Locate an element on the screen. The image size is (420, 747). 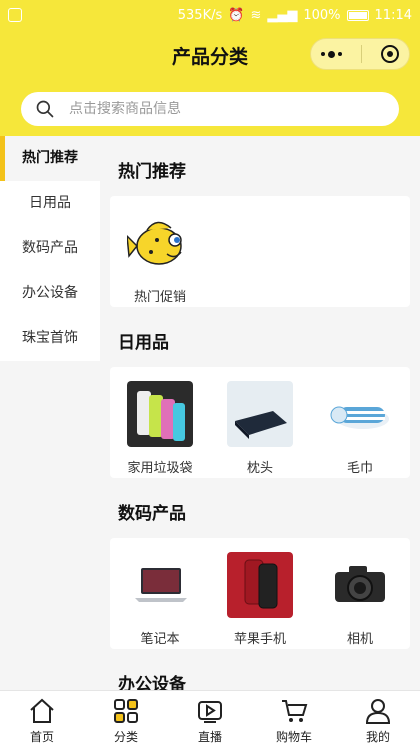
section-title-hot: 热门推荐 is located at coordinates (152, 172).